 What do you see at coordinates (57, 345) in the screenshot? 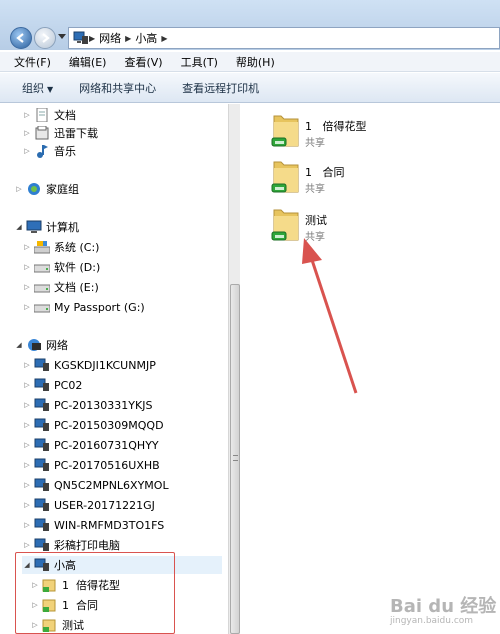
I see `nav-item-label: 网络` at bounding box center [57, 345].